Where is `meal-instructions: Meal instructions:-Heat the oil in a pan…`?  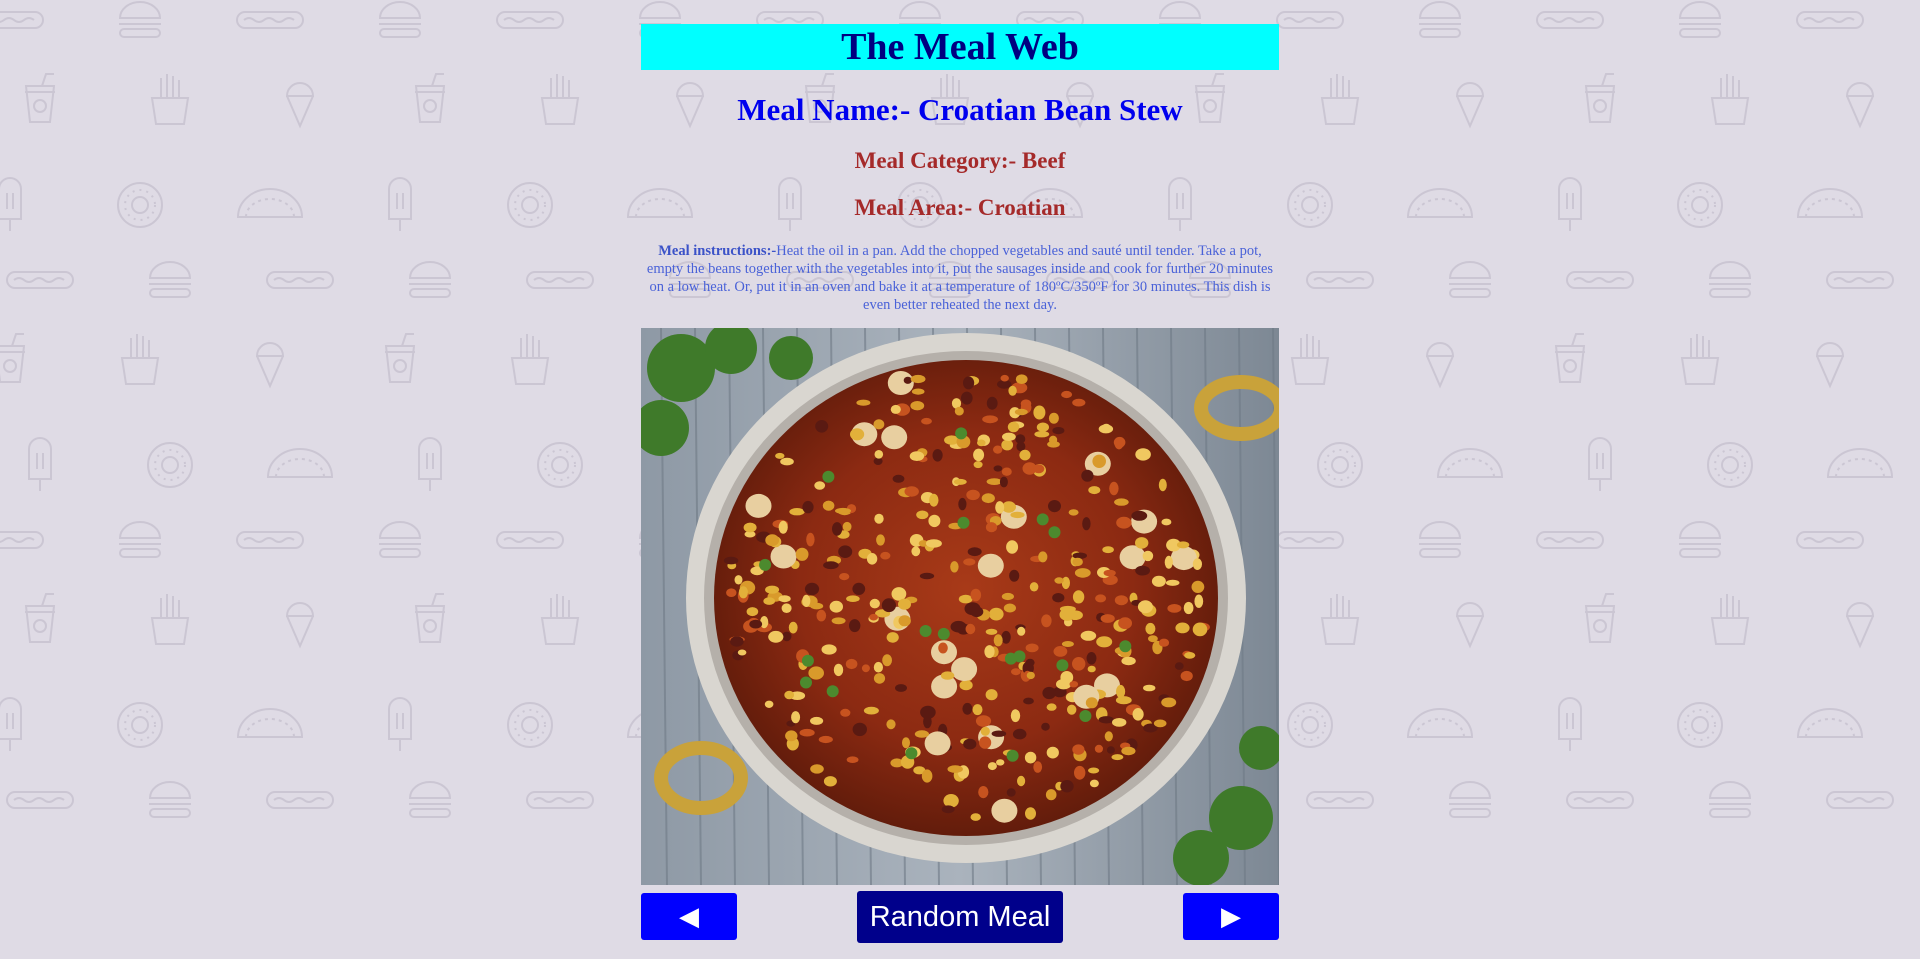
meal-instructions: Meal instructions:-Heat the oil in a pan… is located at coordinates (960, 278).